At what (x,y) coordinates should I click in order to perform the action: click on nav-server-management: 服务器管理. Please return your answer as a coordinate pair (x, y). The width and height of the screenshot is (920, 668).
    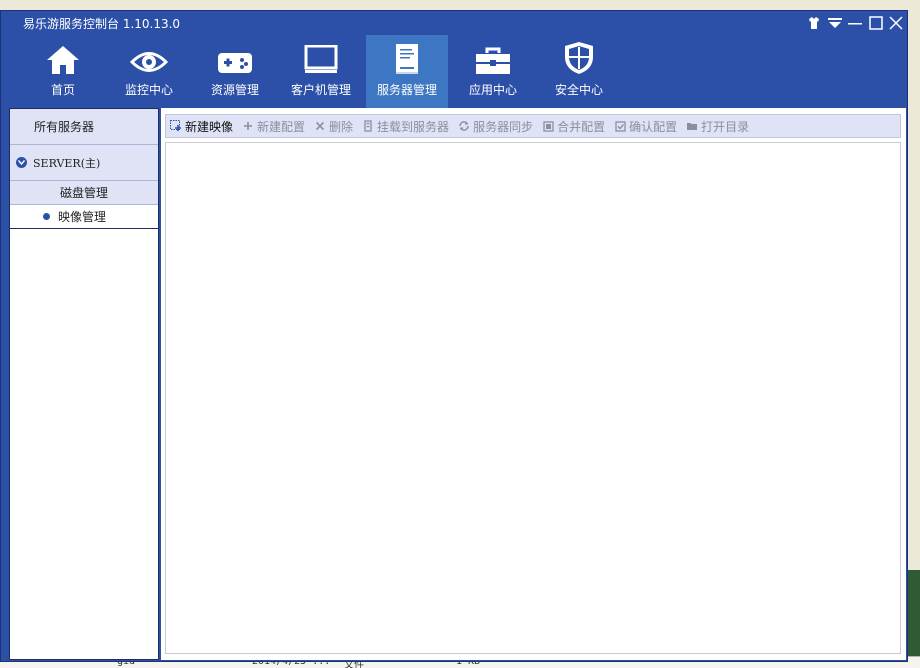
    Looking at the image, I should click on (407, 72).